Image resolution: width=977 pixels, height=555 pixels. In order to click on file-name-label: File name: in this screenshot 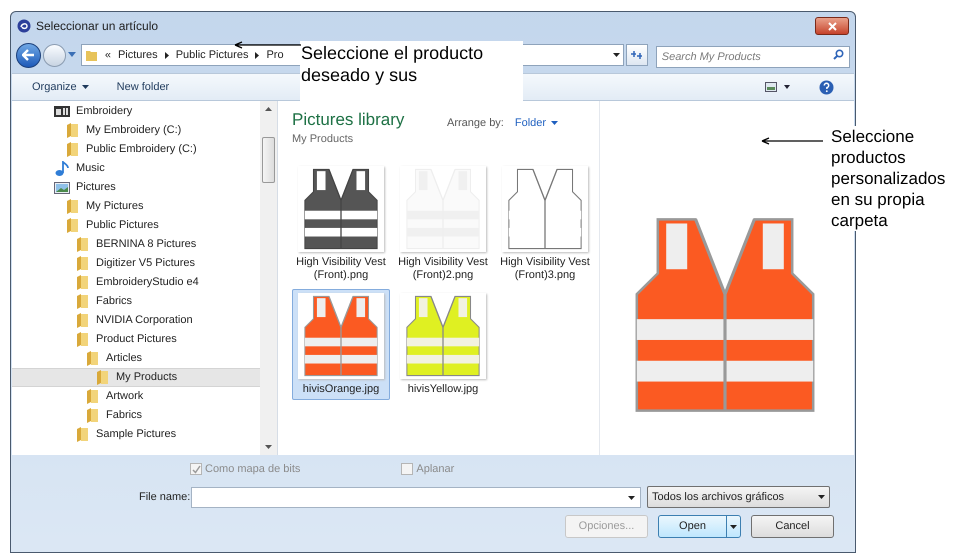, I will do `click(165, 497)`.